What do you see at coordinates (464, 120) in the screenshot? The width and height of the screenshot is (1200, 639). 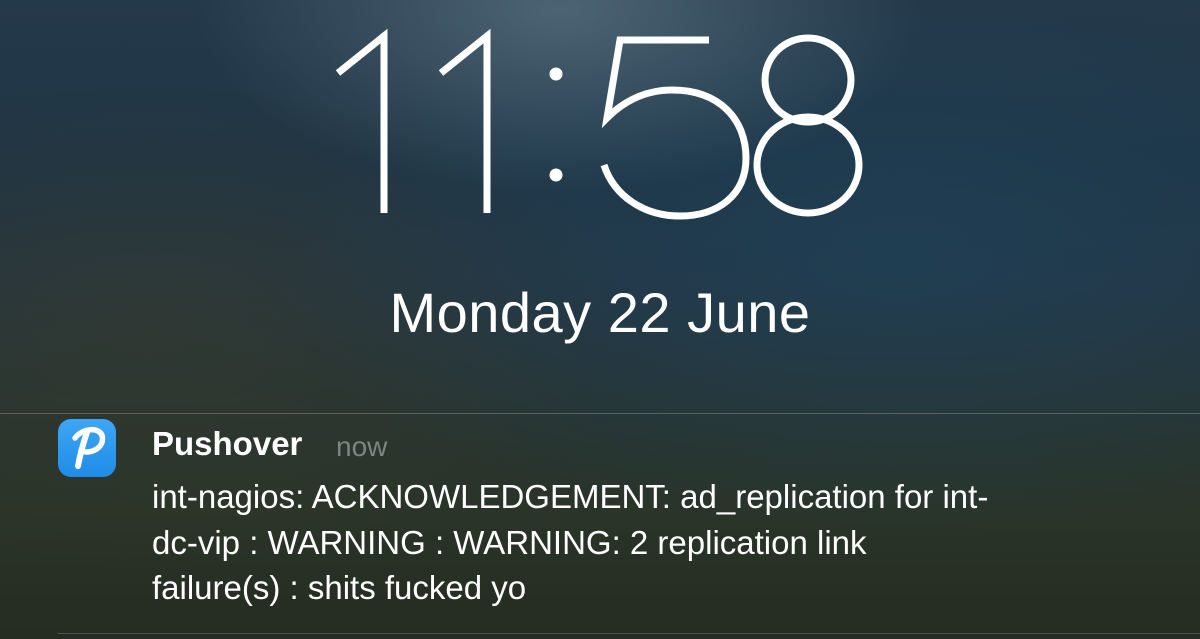 I see `clock-digit-1b` at bounding box center [464, 120].